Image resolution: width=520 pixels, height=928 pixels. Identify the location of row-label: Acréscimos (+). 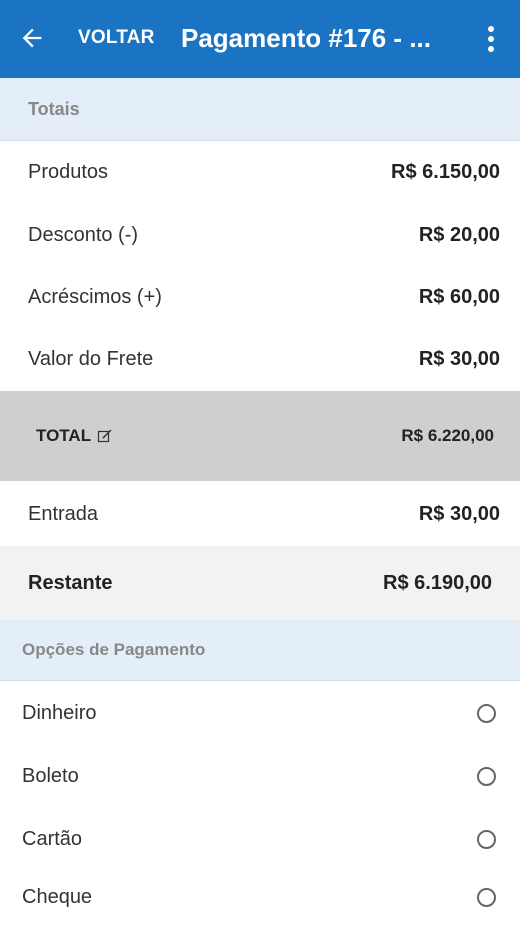
(95, 296).